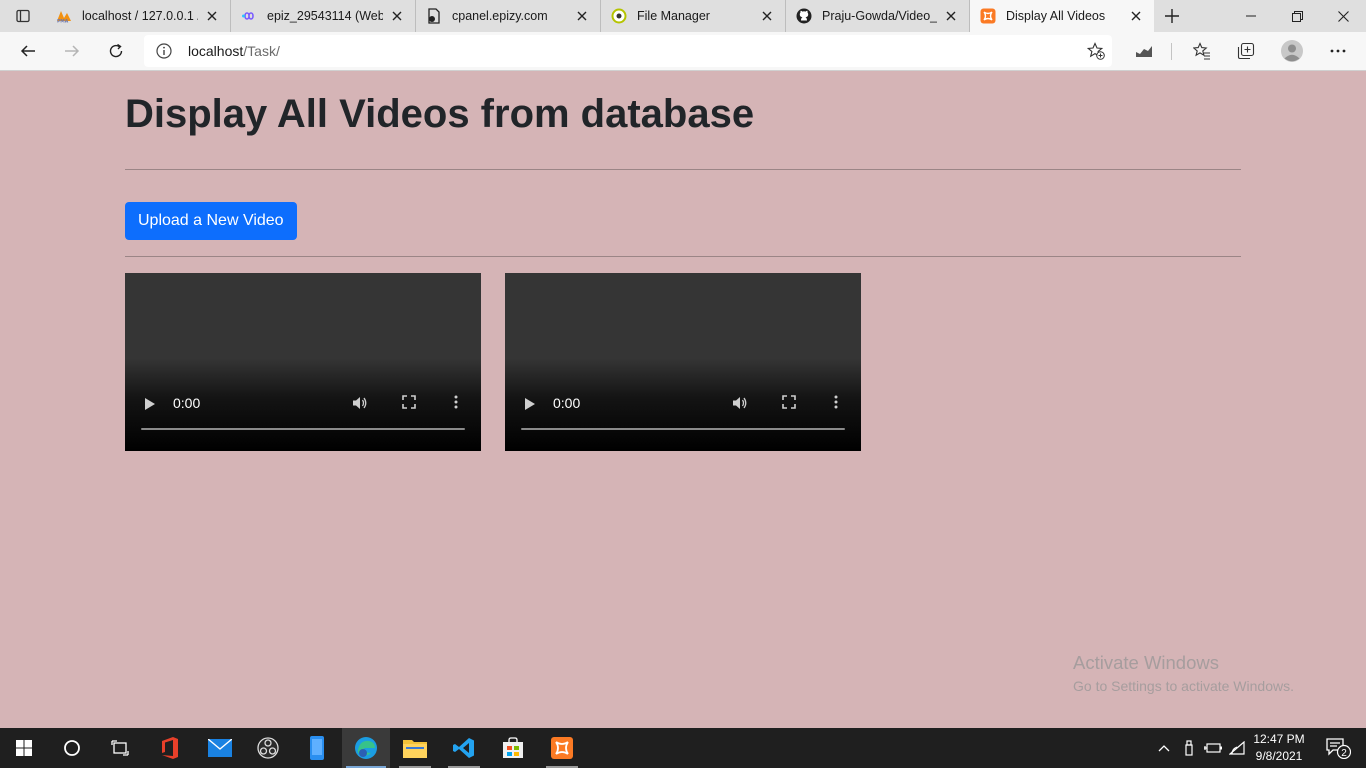 The width and height of the screenshot is (1366, 768). I want to click on infinity-icon, so click(249, 16).